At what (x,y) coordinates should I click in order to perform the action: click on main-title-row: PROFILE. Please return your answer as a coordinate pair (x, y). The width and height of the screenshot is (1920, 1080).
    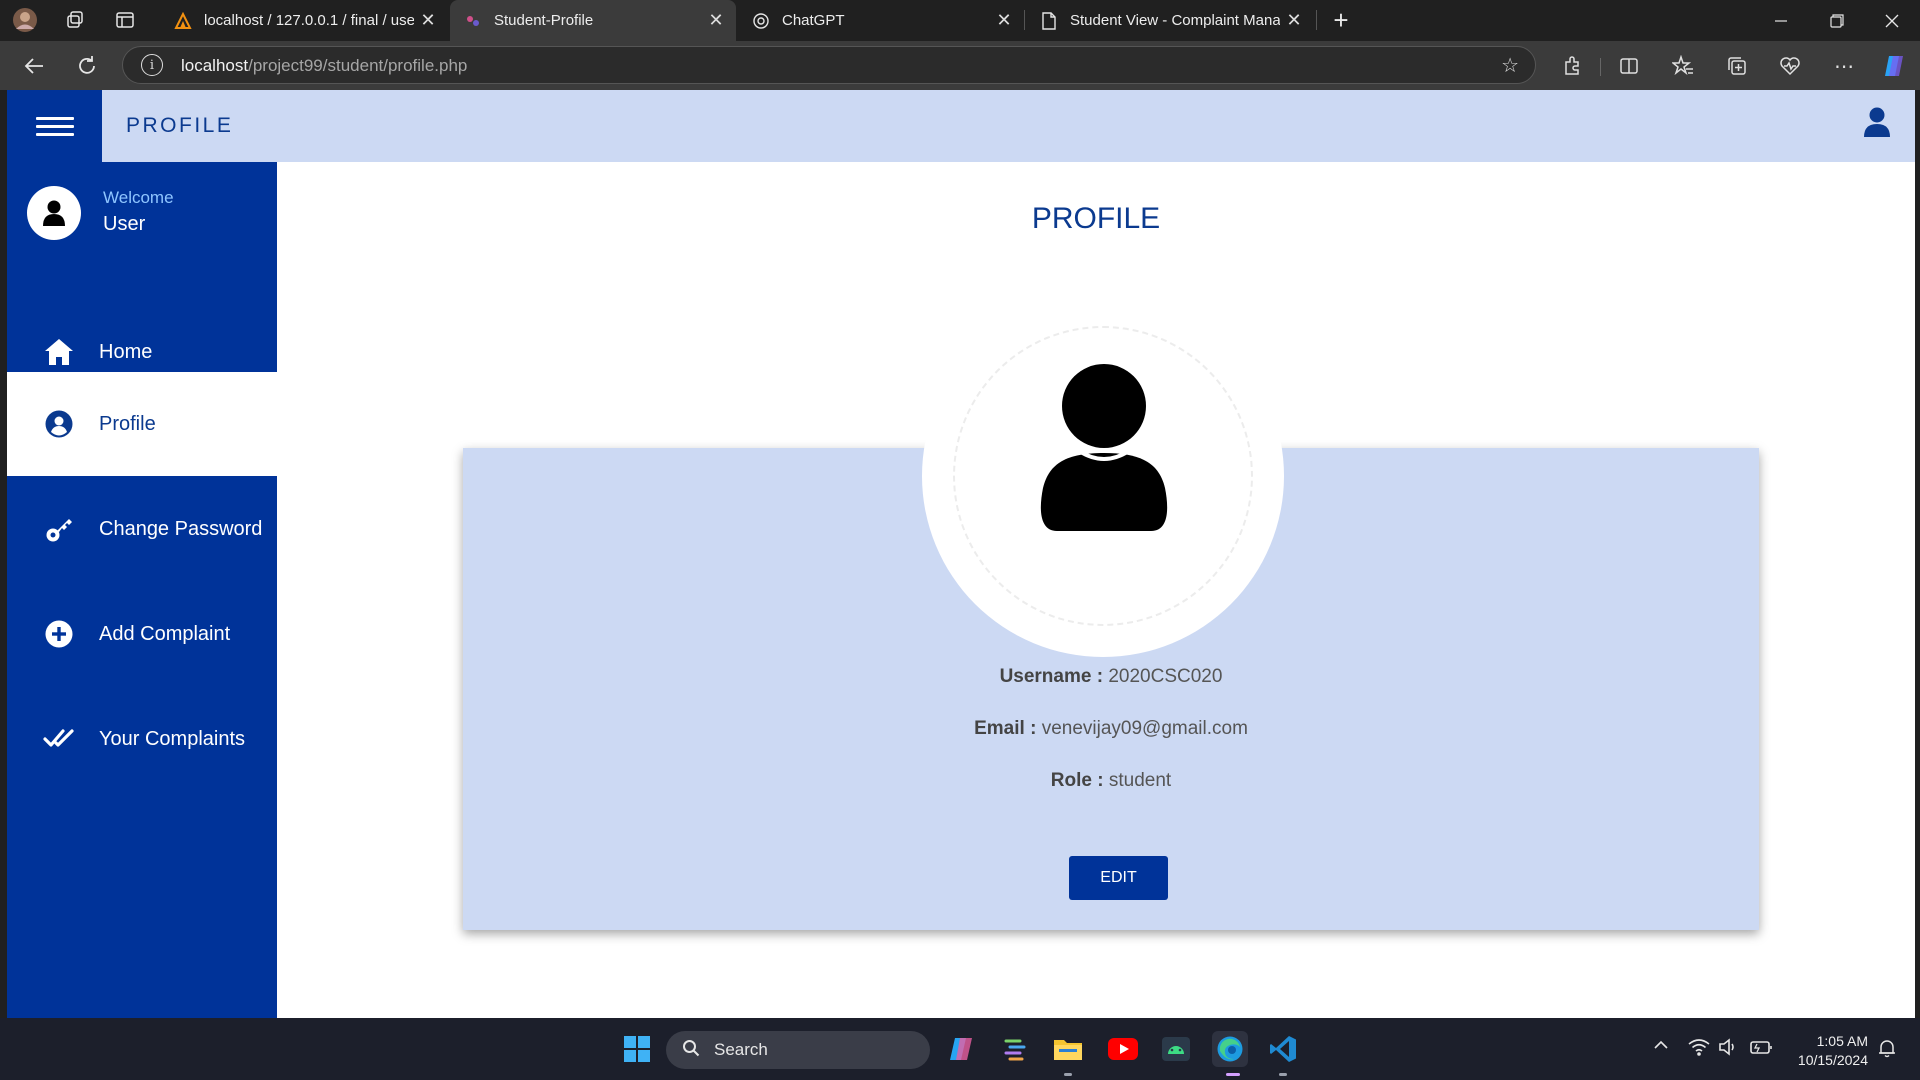
    Looking at the image, I should click on (961, 219).